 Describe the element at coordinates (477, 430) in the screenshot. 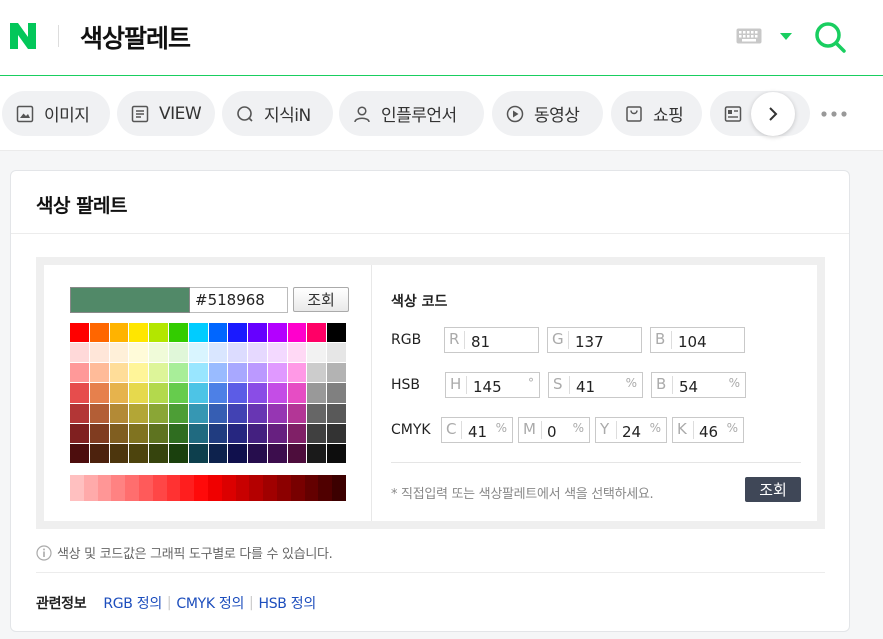

I see `cmyk-c-field: C 41 %` at that location.